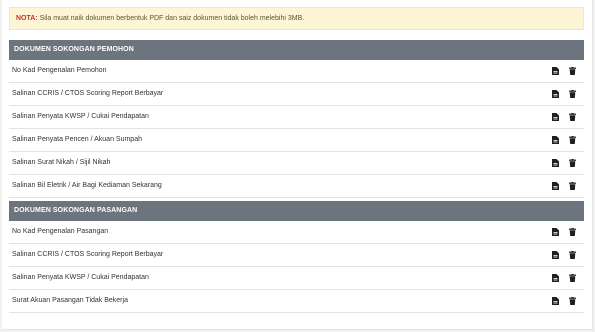 Image resolution: width=595 pixels, height=332 pixels. What do you see at coordinates (77, 139) in the screenshot?
I see `document-label: Salinan Penyata Pencen / Akuan Sumpah` at bounding box center [77, 139].